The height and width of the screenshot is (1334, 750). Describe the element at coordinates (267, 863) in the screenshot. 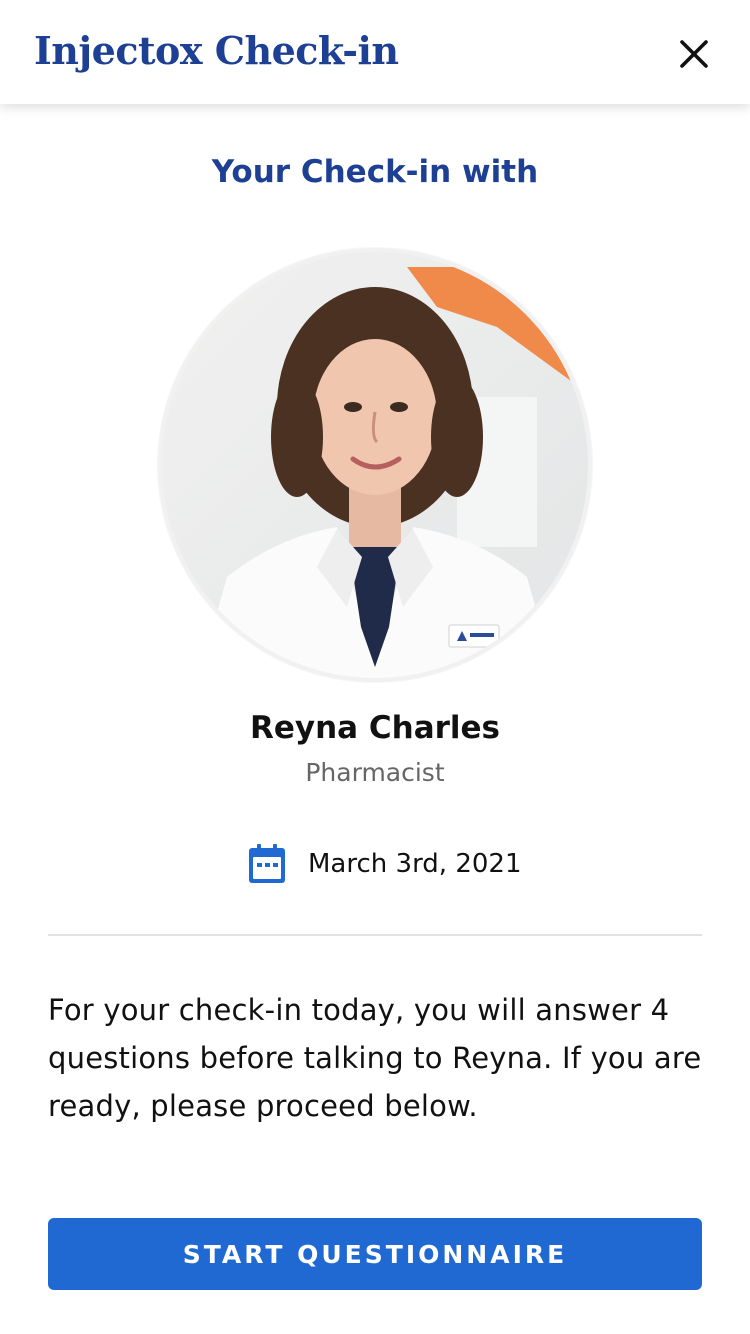

I see `calendar-icon` at that location.